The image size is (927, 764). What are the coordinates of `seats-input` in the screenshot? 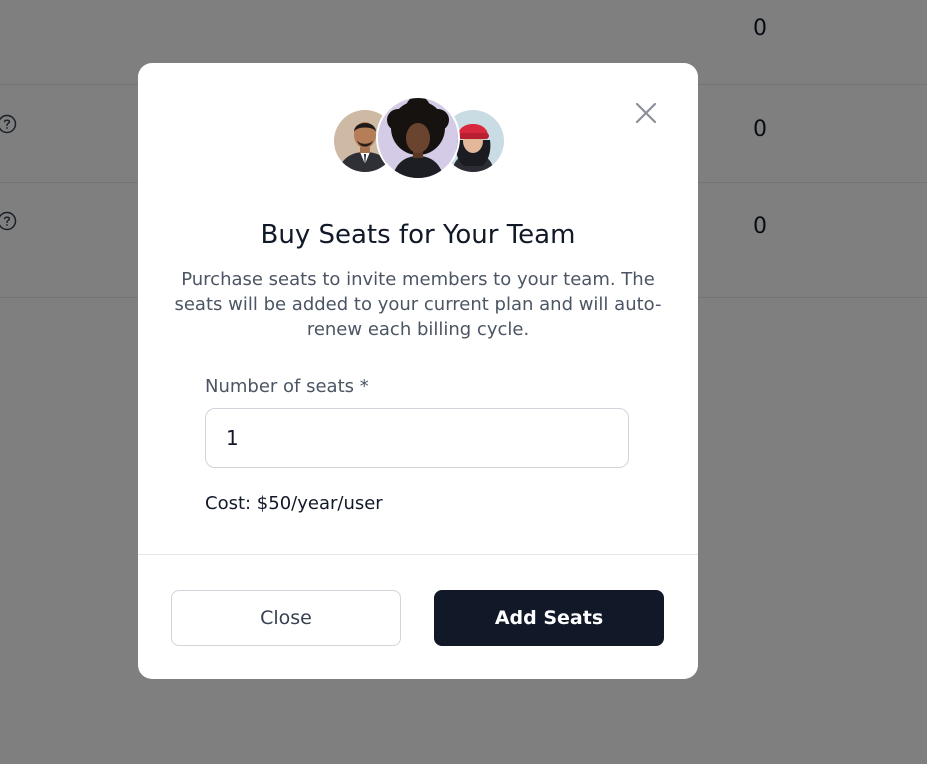 It's located at (417, 438).